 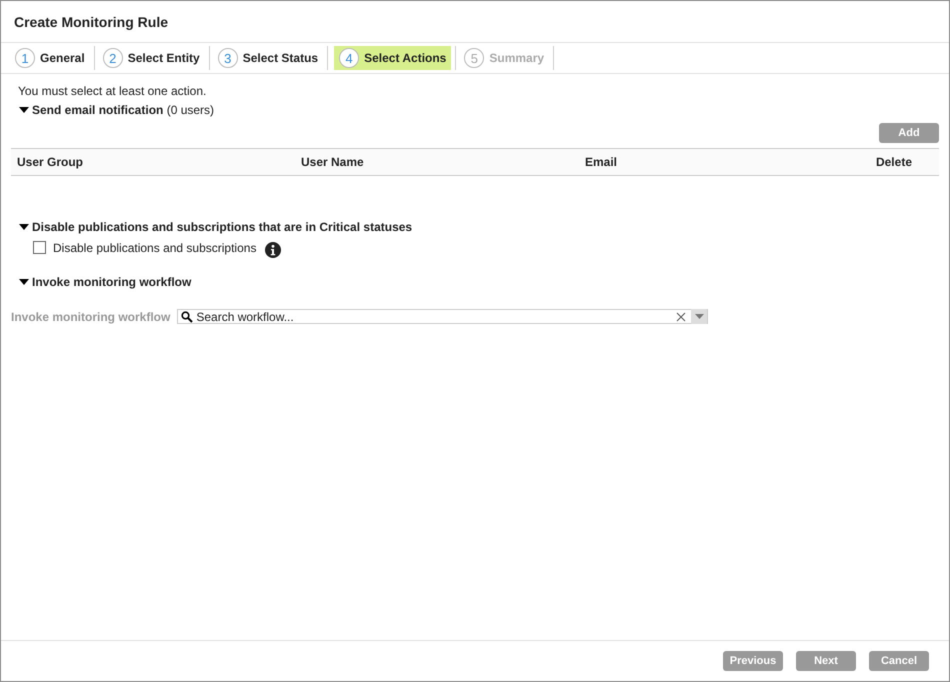 What do you see at coordinates (270, 58) in the screenshot?
I see `wizard-step-tab: 3 Select Status` at bounding box center [270, 58].